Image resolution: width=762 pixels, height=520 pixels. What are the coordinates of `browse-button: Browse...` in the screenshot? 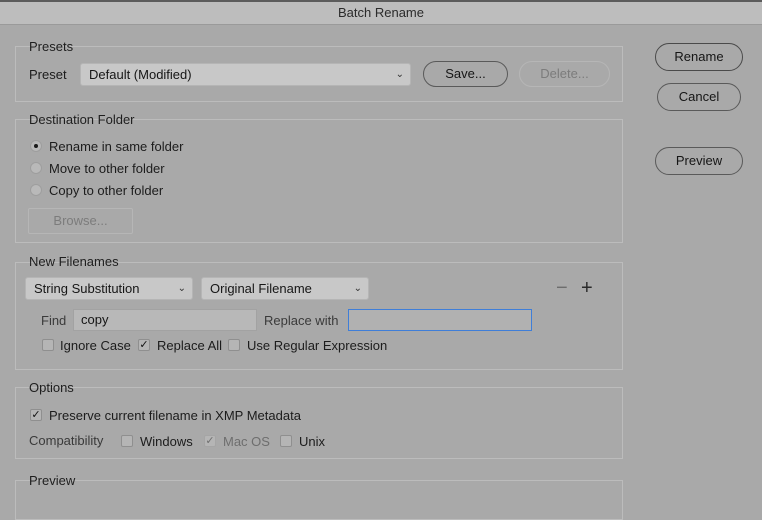 It's located at (80, 221).